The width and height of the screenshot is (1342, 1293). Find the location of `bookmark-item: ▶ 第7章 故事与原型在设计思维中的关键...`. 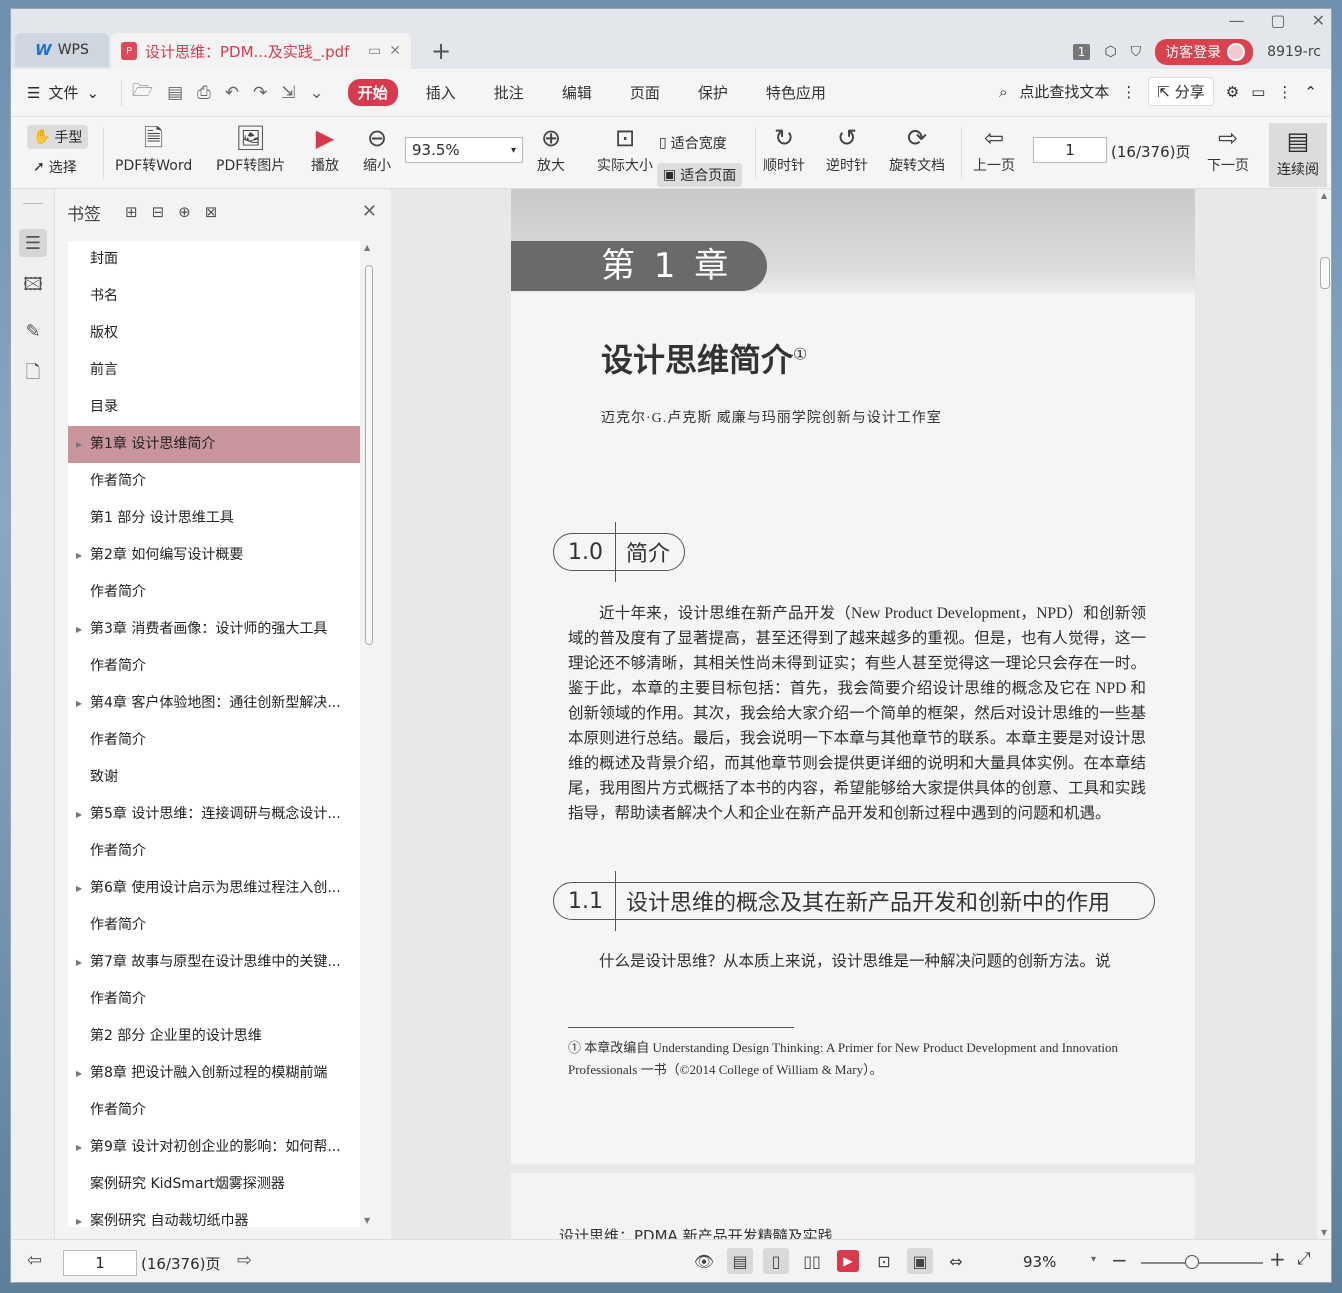

bookmark-item: ▶ 第7章 故事与原型在设计思维中的关键... is located at coordinates (214, 962).